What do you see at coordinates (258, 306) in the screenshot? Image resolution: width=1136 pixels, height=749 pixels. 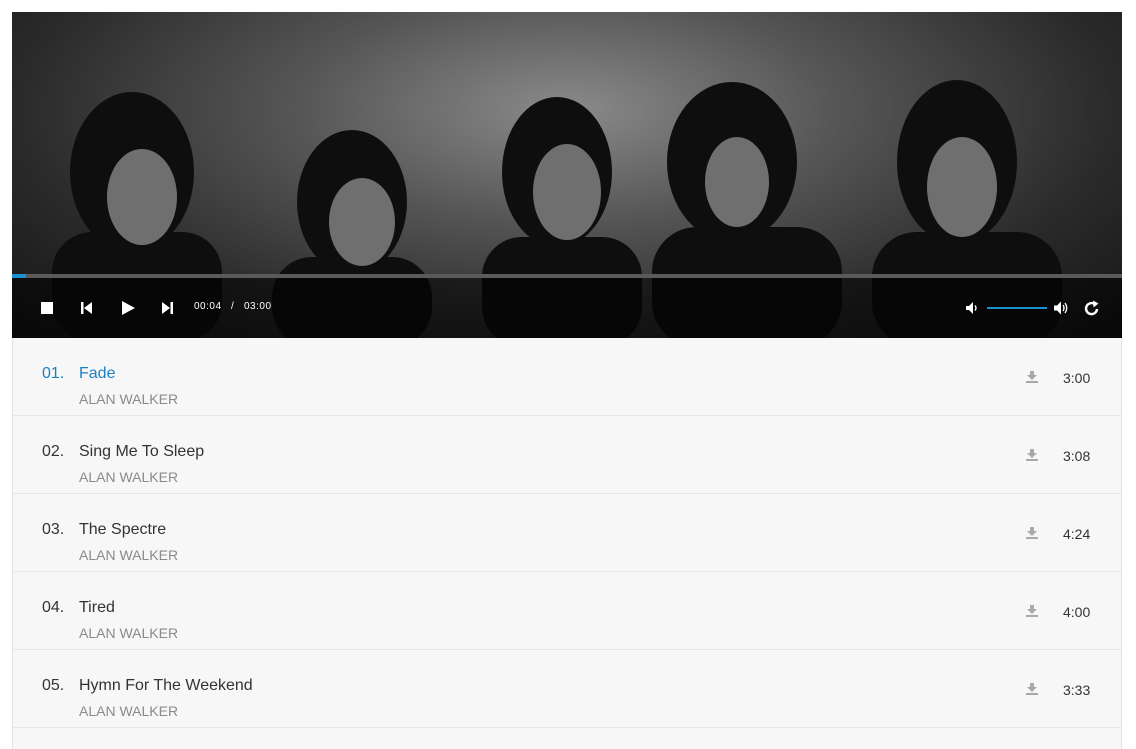 I see `total-time: 03:00` at bounding box center [258, 306].